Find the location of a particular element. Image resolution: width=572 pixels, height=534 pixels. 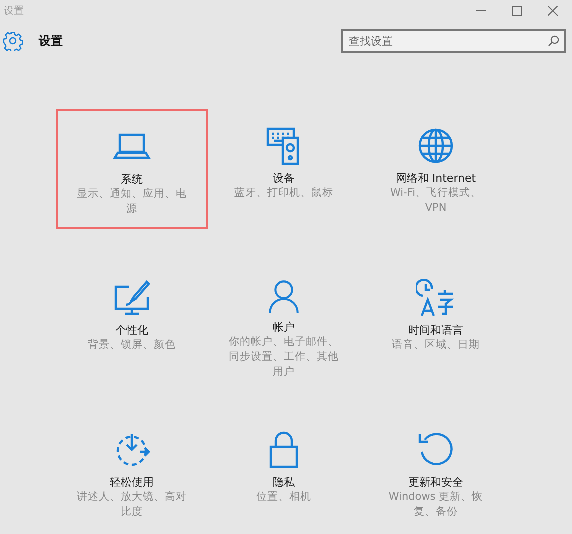

settings-icon is located at coordinates (13, 41).